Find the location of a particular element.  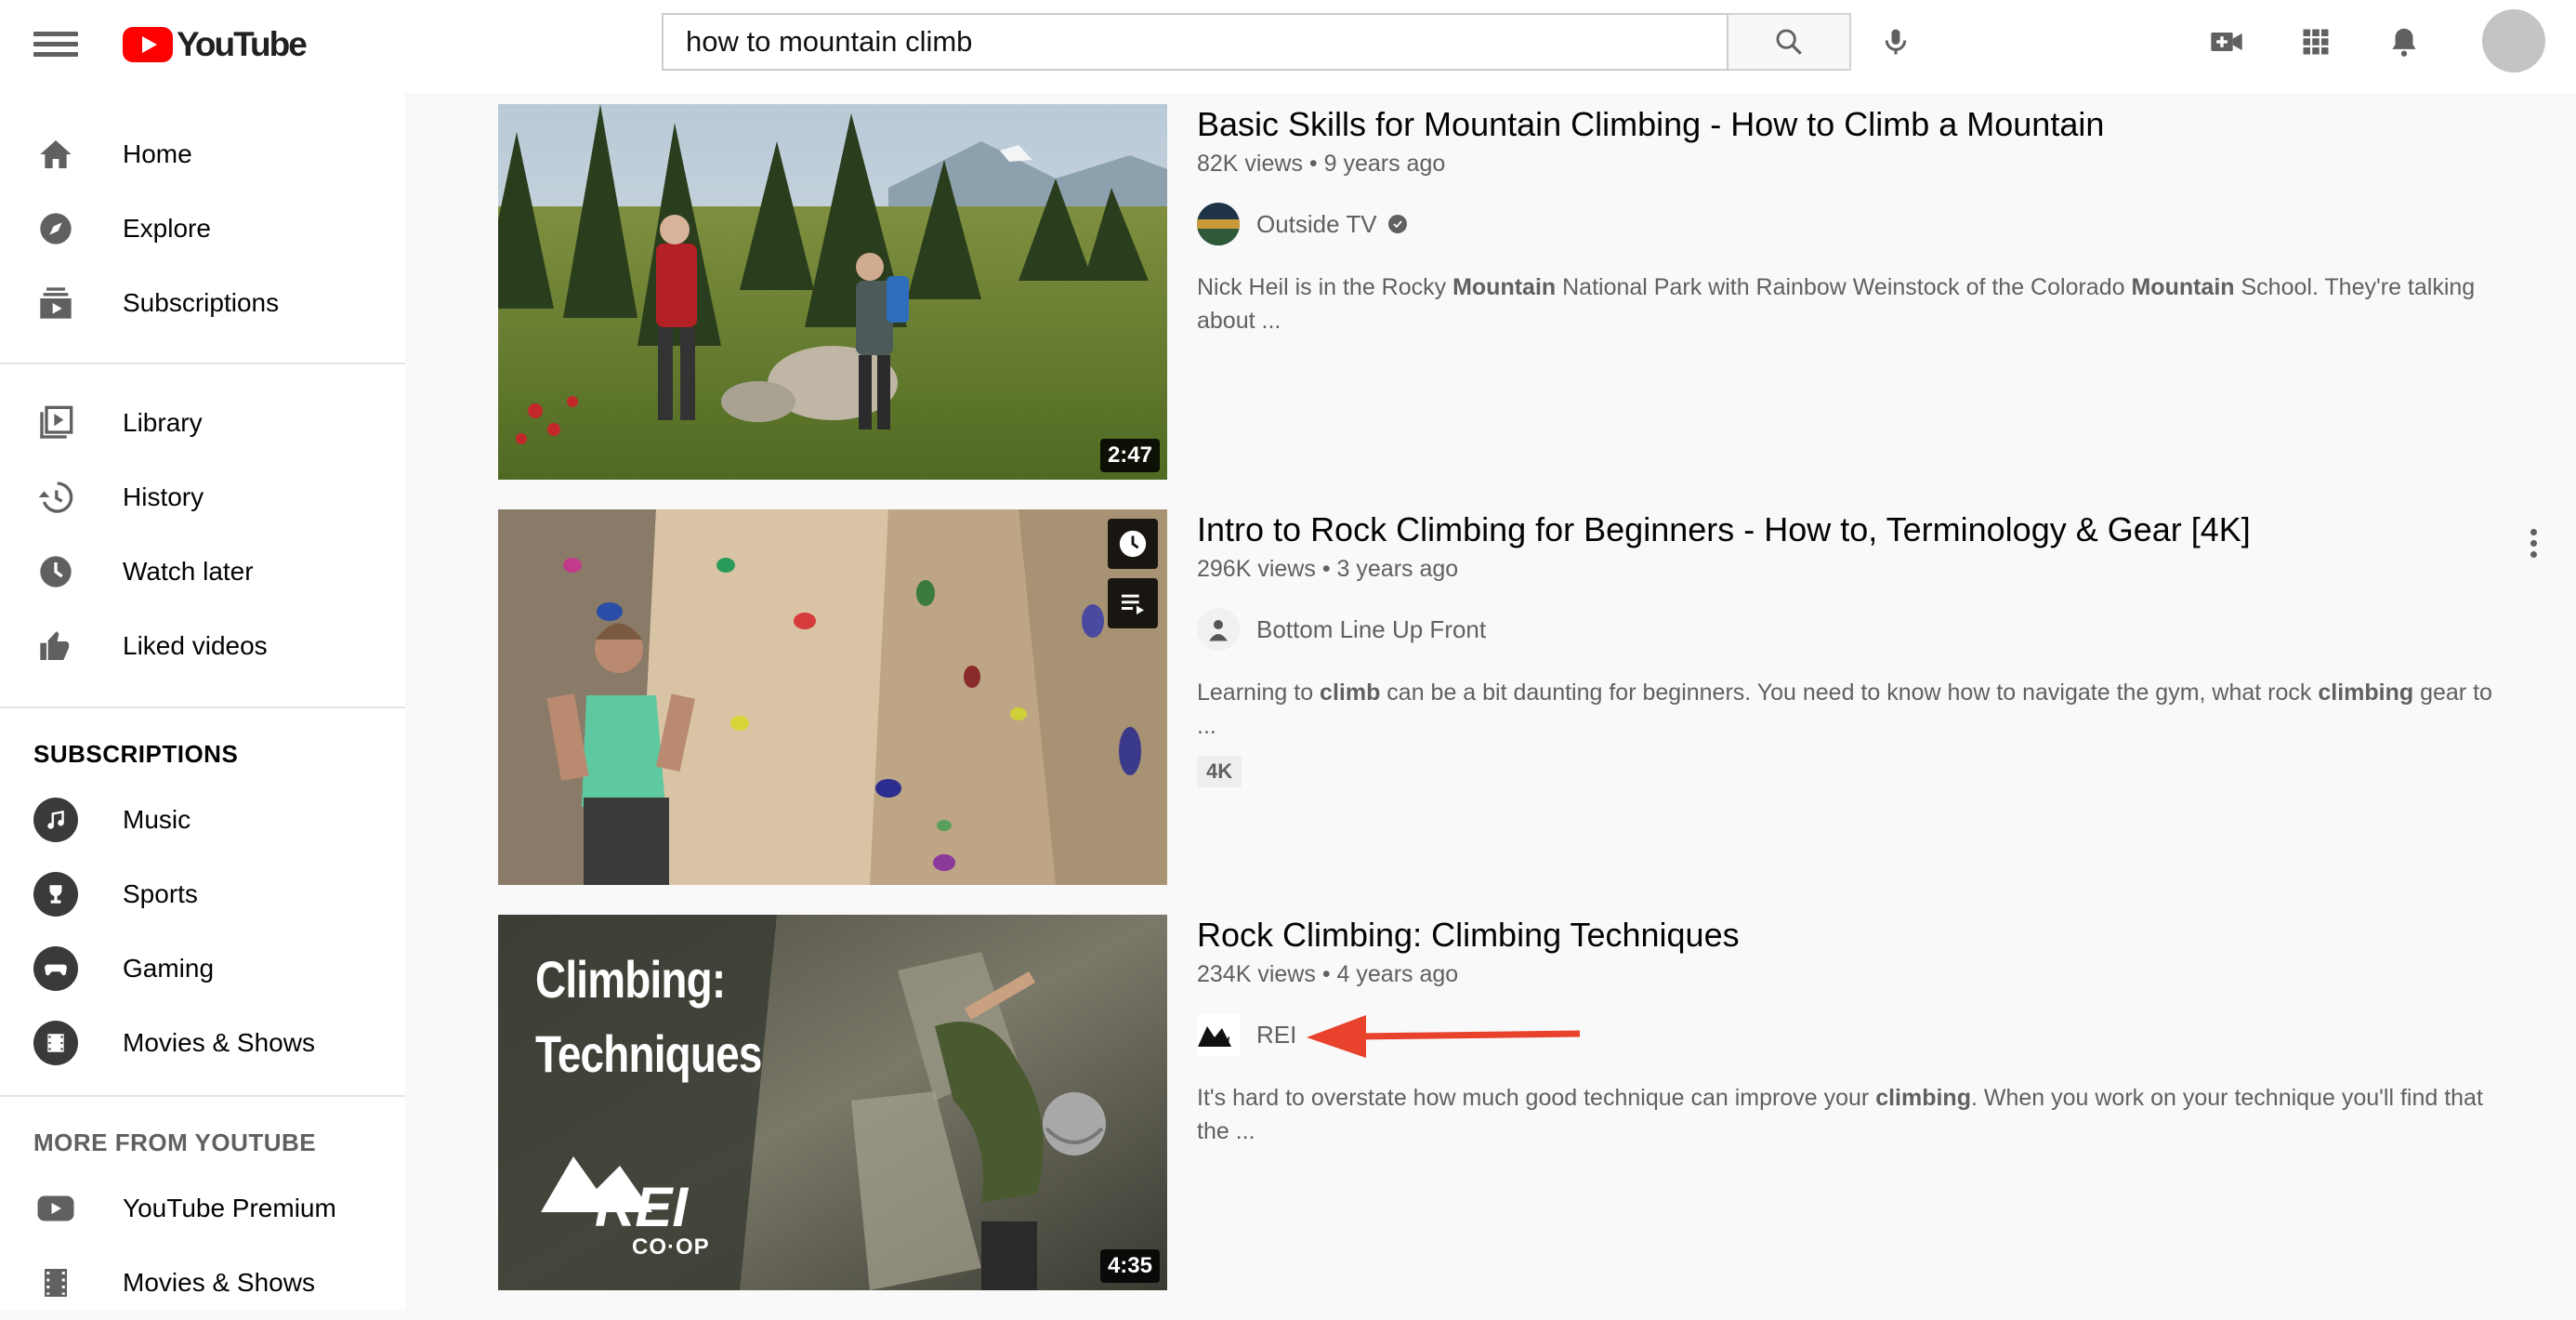

bell-icon is located at coordinates (2404, 42).